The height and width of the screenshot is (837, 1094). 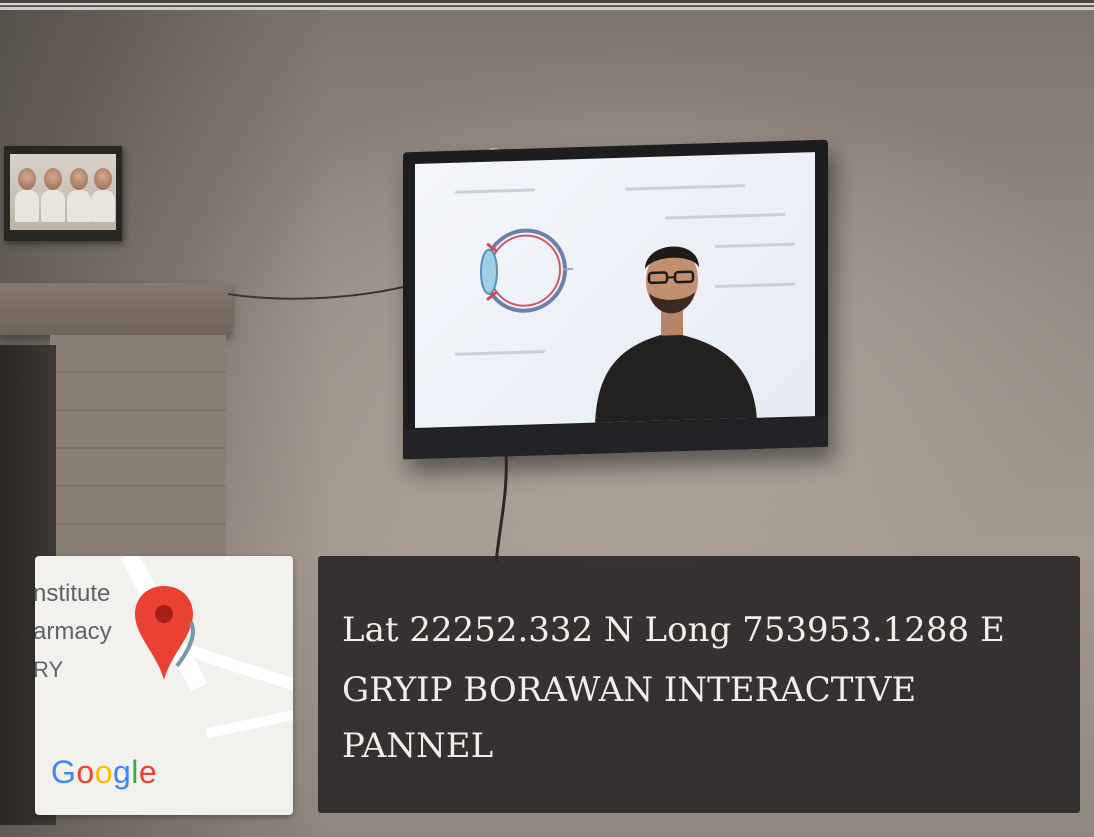 I want to click on wall-wire, so click(x=318, y=292).